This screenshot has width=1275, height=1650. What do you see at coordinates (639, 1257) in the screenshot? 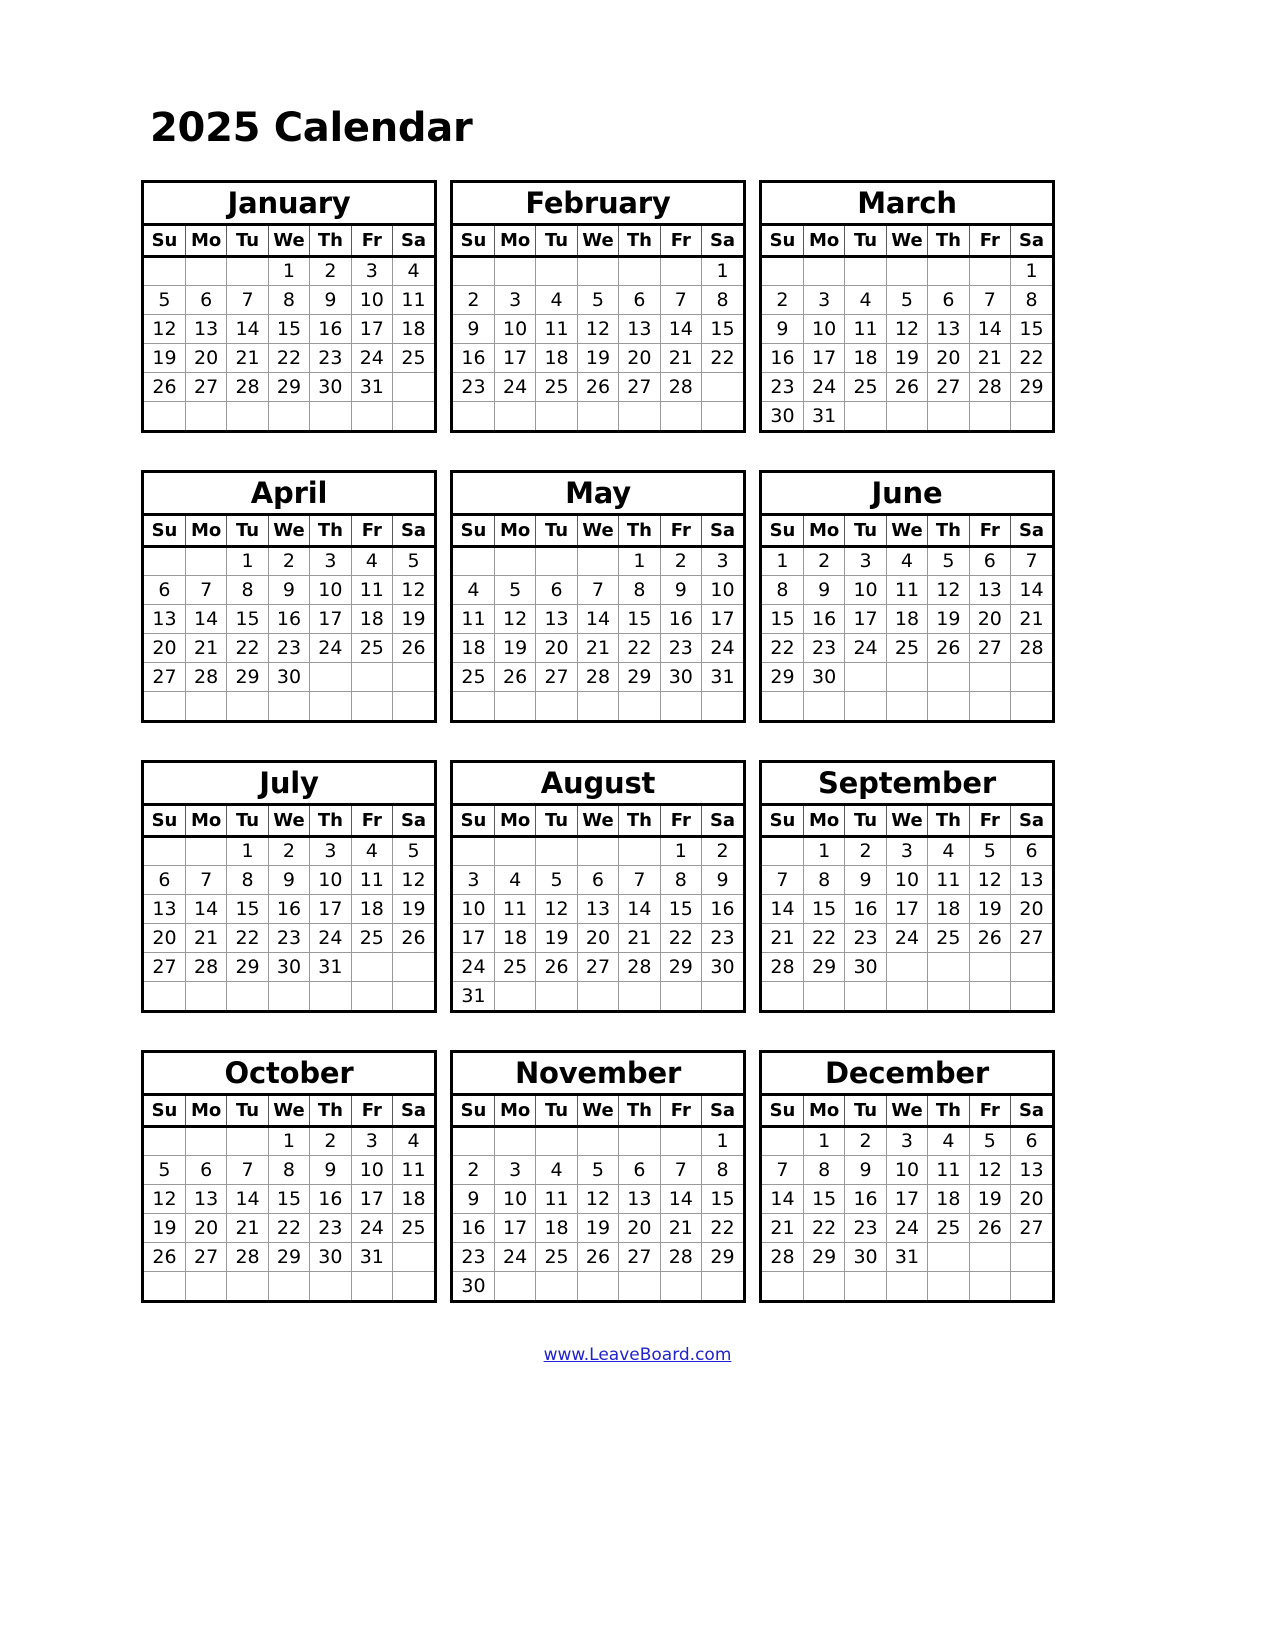
I see `day-cell: 27` at bounding box center [639, 1257].